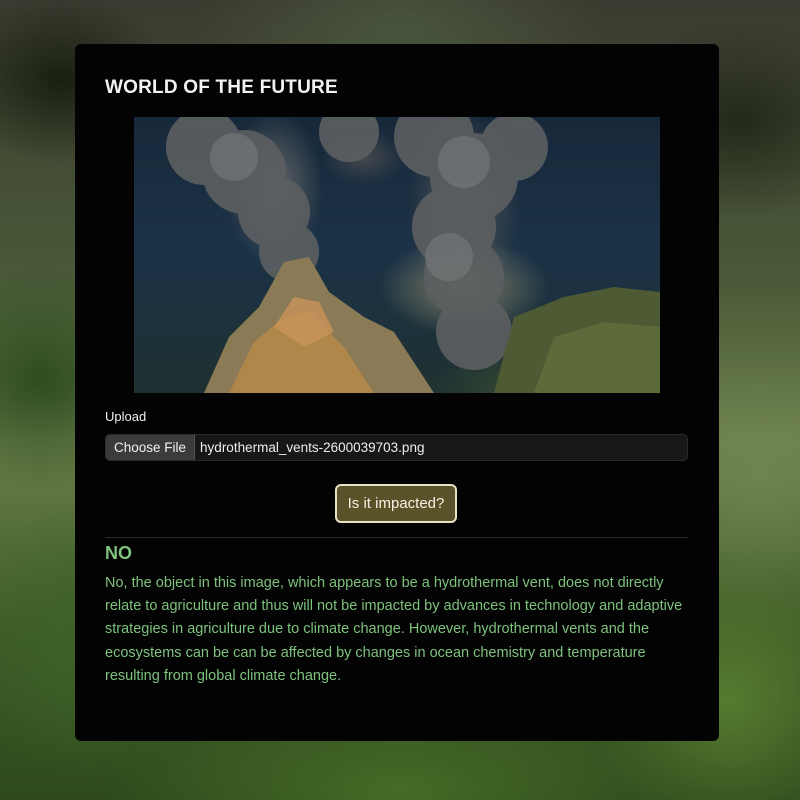  Describe the element at coordinates (312, 447) in the screenshot. I see `selected-file-name: hydrothermal_vents-2600039703.png` at that location.